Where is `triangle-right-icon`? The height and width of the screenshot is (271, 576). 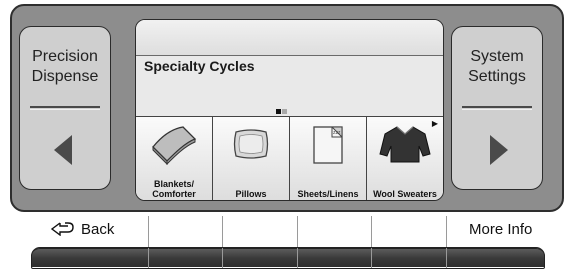 triangle-right-icon is located at coordinates (499, 150).